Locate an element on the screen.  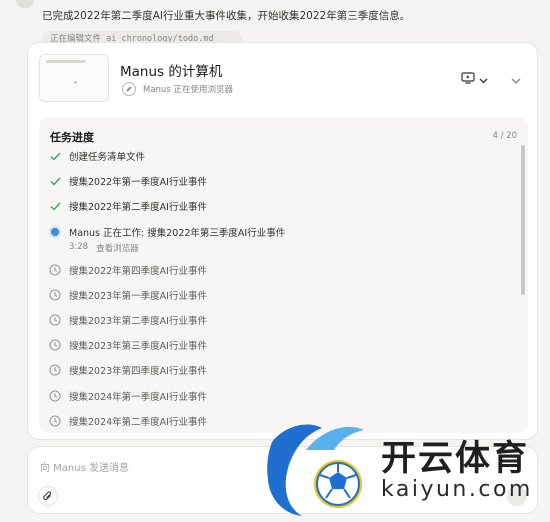
in-progress-icon is located at coordinates (55, 232).